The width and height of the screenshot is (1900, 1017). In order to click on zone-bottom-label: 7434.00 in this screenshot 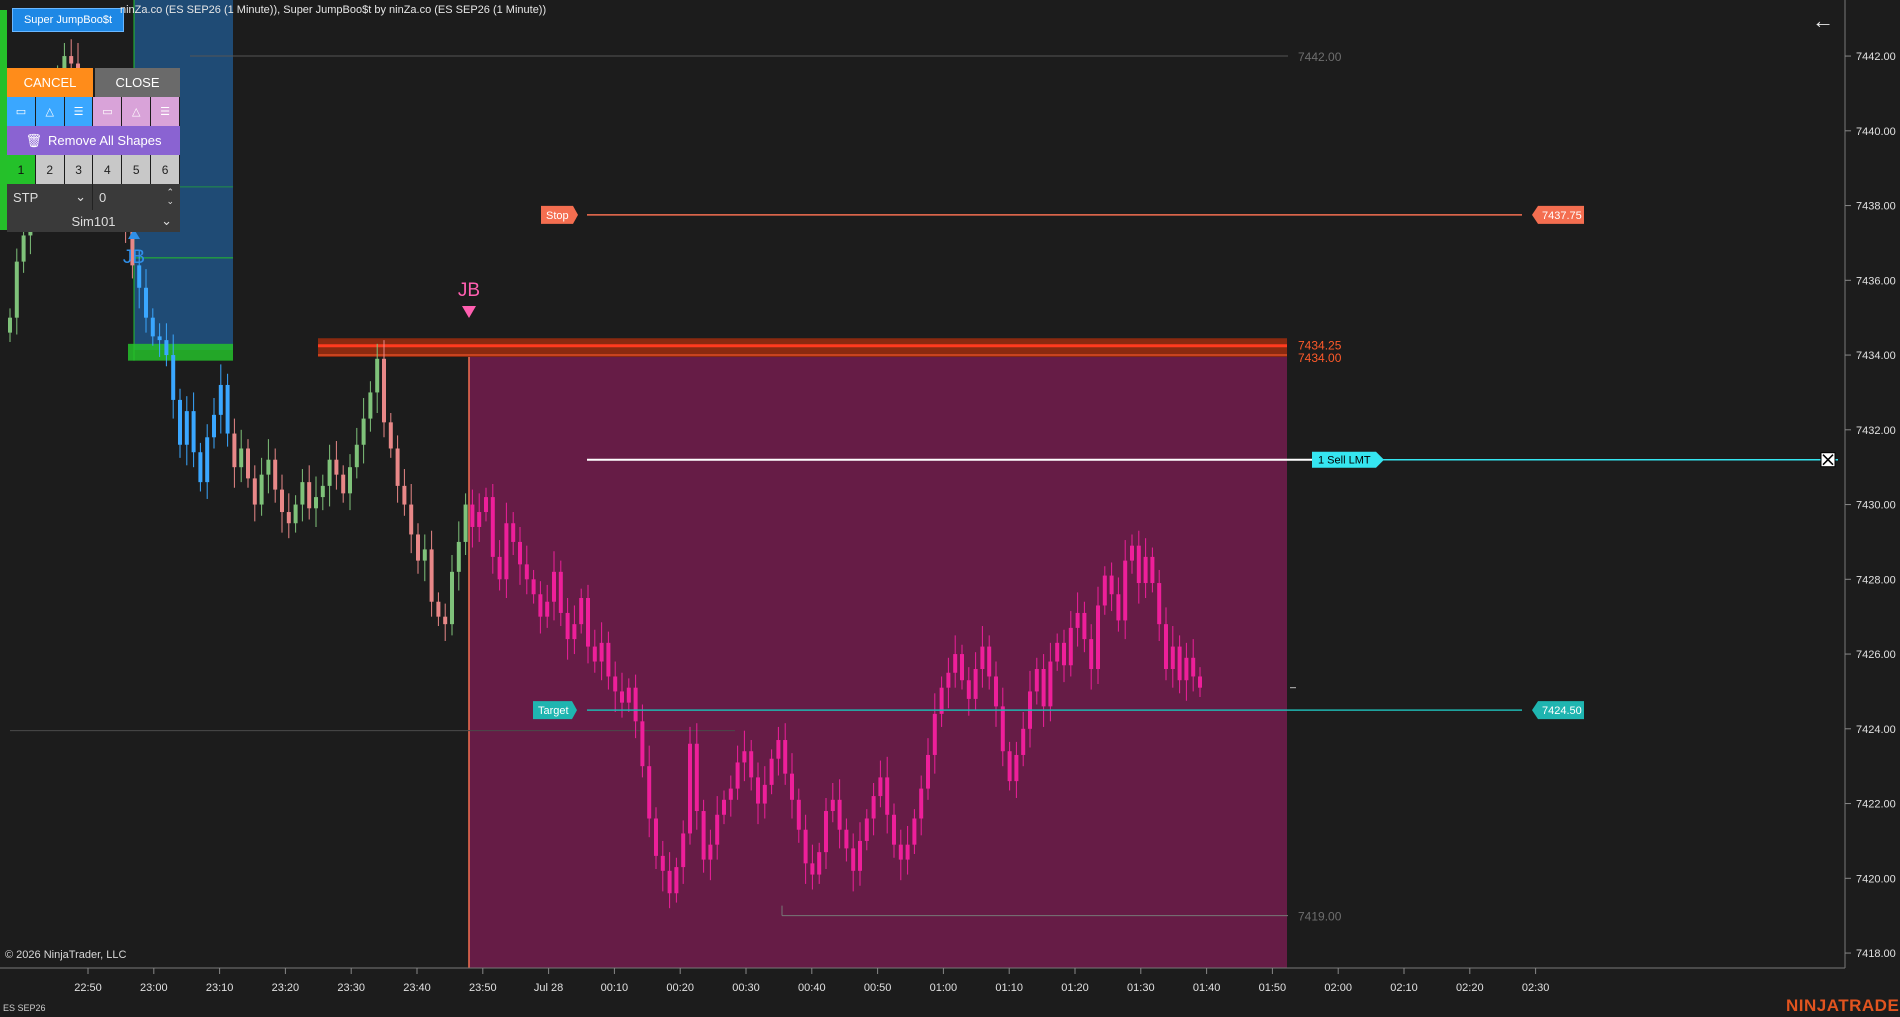, I will do `click(1320, 358)`.